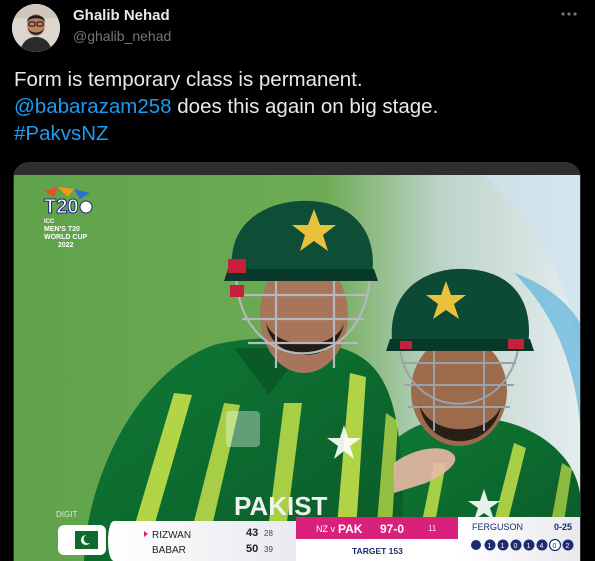  Describe the element at coordinates (66, 245) in the screenshot. I see `logo-line4: 2022` at that location.